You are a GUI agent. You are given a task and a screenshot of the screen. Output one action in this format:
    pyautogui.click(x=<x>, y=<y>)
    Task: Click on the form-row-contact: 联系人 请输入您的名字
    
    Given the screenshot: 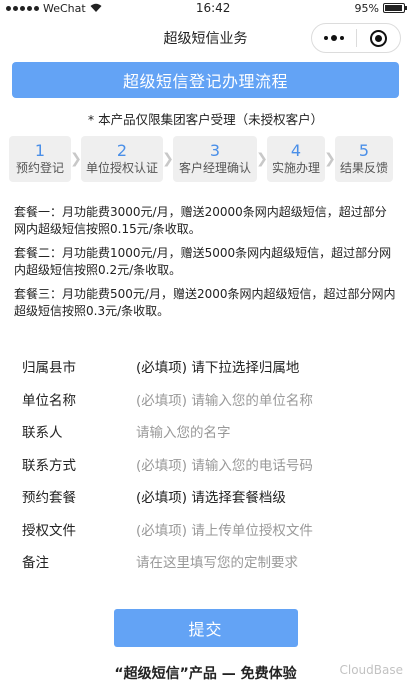 What is the action you would take?
    pyautogui.click(x=205, y=431)
    